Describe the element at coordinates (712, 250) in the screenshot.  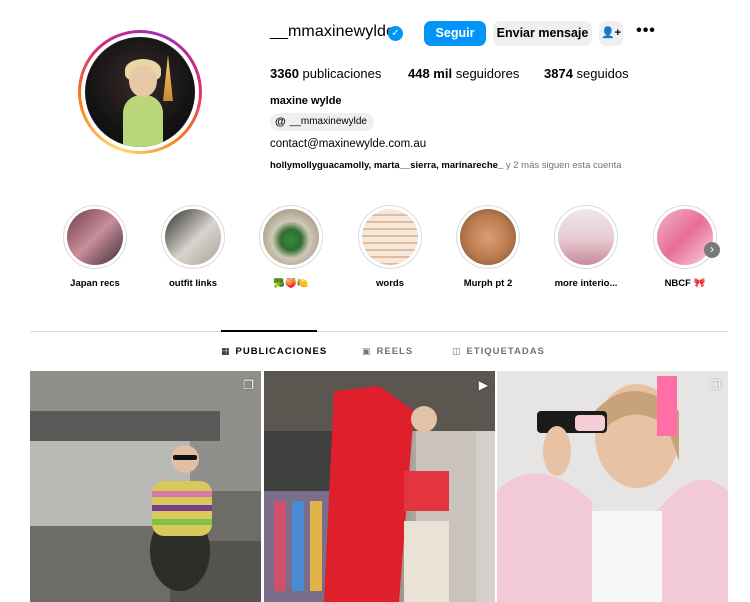
I see `chevron-right-icon: ›` at that location.